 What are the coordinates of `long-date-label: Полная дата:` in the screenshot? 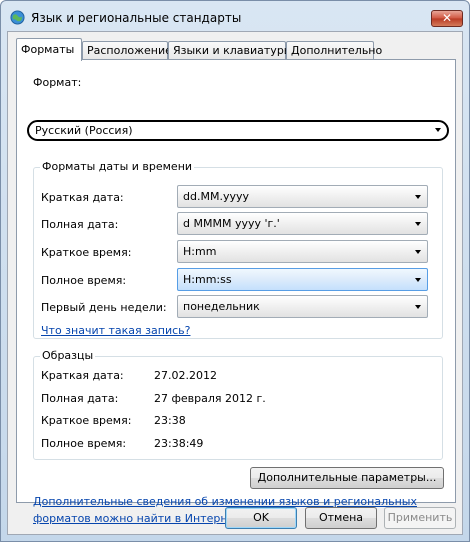 It's located at (80, 224).